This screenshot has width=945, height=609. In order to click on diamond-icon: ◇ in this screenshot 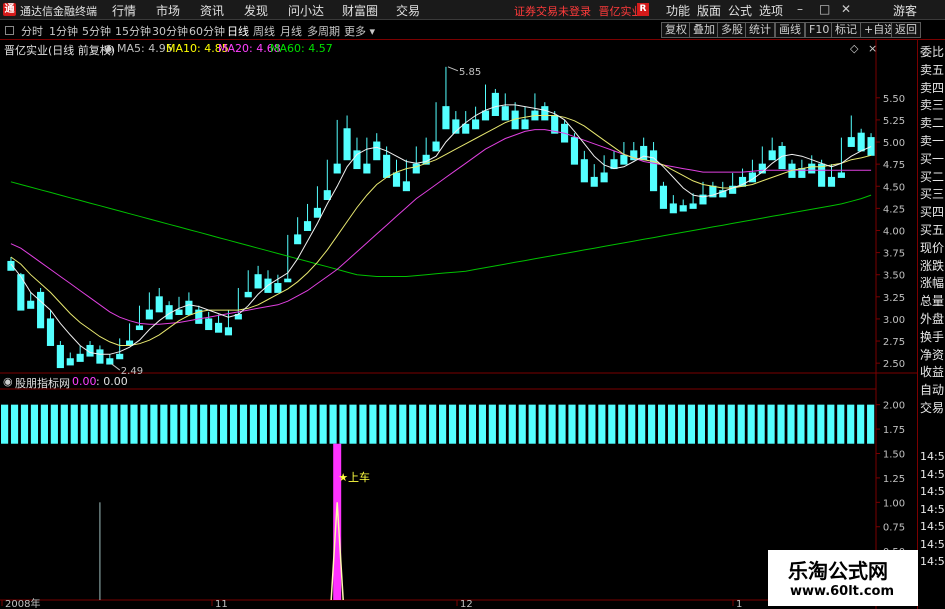, I will do `click(854, 48)`.